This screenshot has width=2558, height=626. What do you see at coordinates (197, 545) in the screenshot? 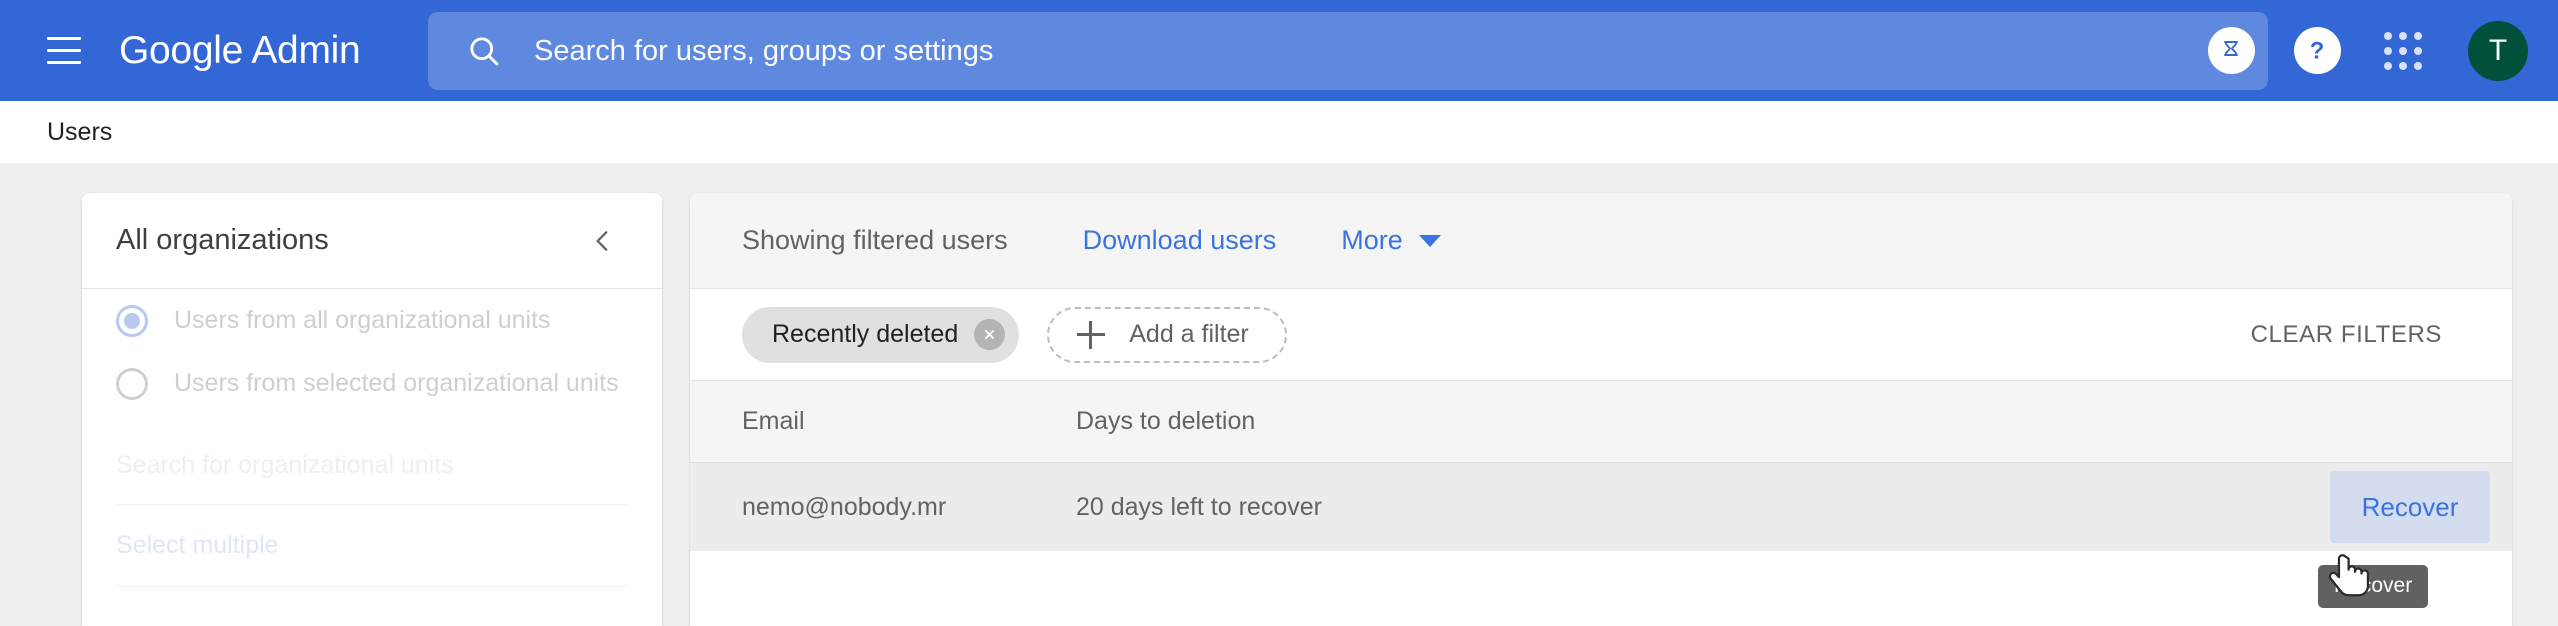
I see `select-multiple-link: Select multiple` at bounding box center [197, 545].